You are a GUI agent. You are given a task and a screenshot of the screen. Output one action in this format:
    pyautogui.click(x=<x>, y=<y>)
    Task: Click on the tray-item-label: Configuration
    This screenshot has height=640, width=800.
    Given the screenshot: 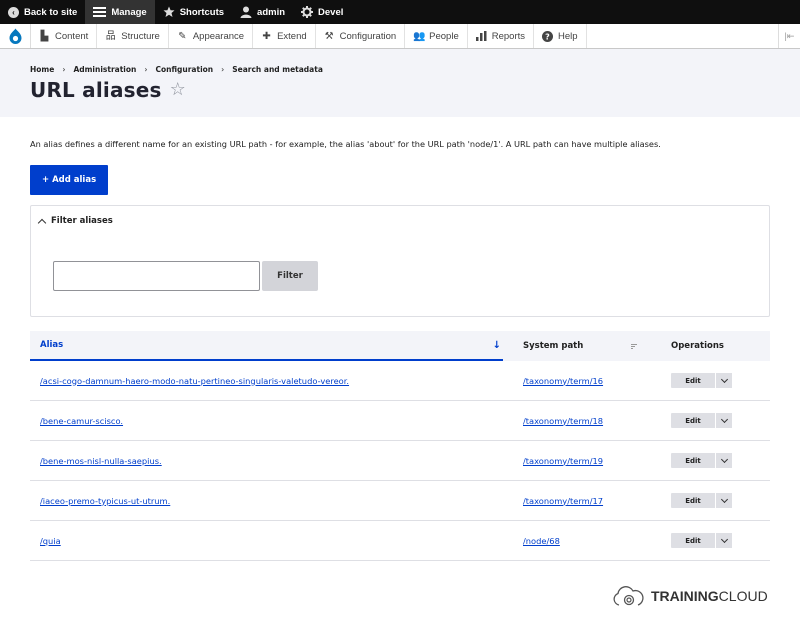 What is the action you would take?
    pyautogui.click(x=368, y=36)
    